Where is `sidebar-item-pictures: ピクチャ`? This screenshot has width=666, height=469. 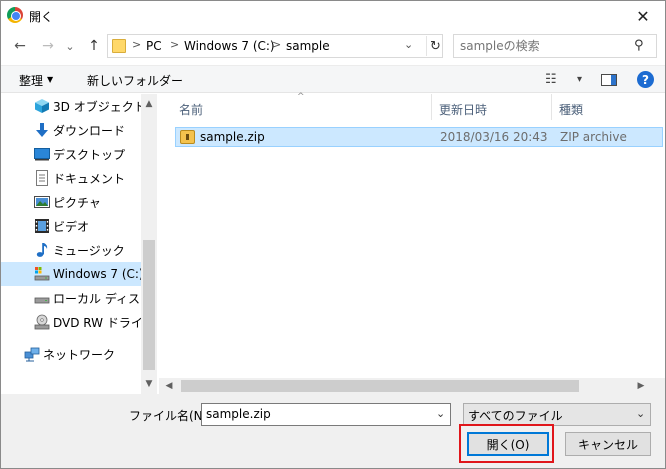
sidebar-item-pictures: ピクチャ is located at coordinates (71, 202).